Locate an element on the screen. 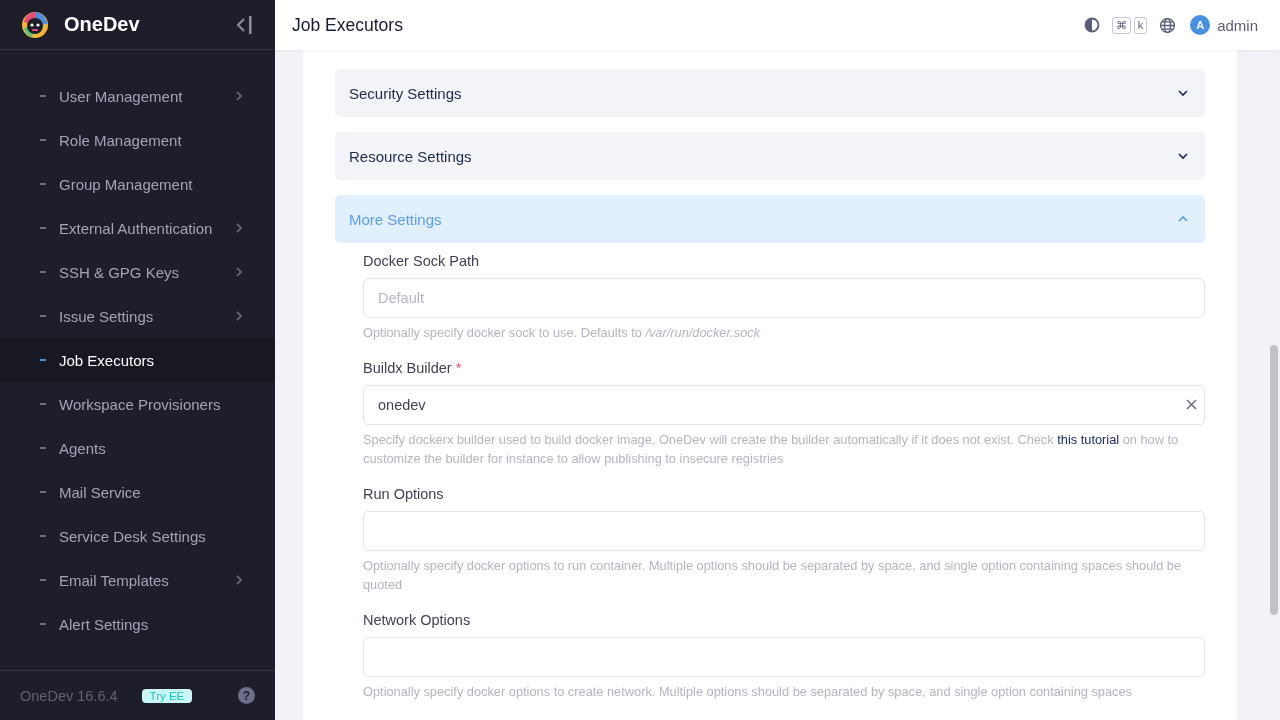 The height and width of the screenshot is (720, 1280). sidebar-item: User Management is located at coordinates (137, 96).